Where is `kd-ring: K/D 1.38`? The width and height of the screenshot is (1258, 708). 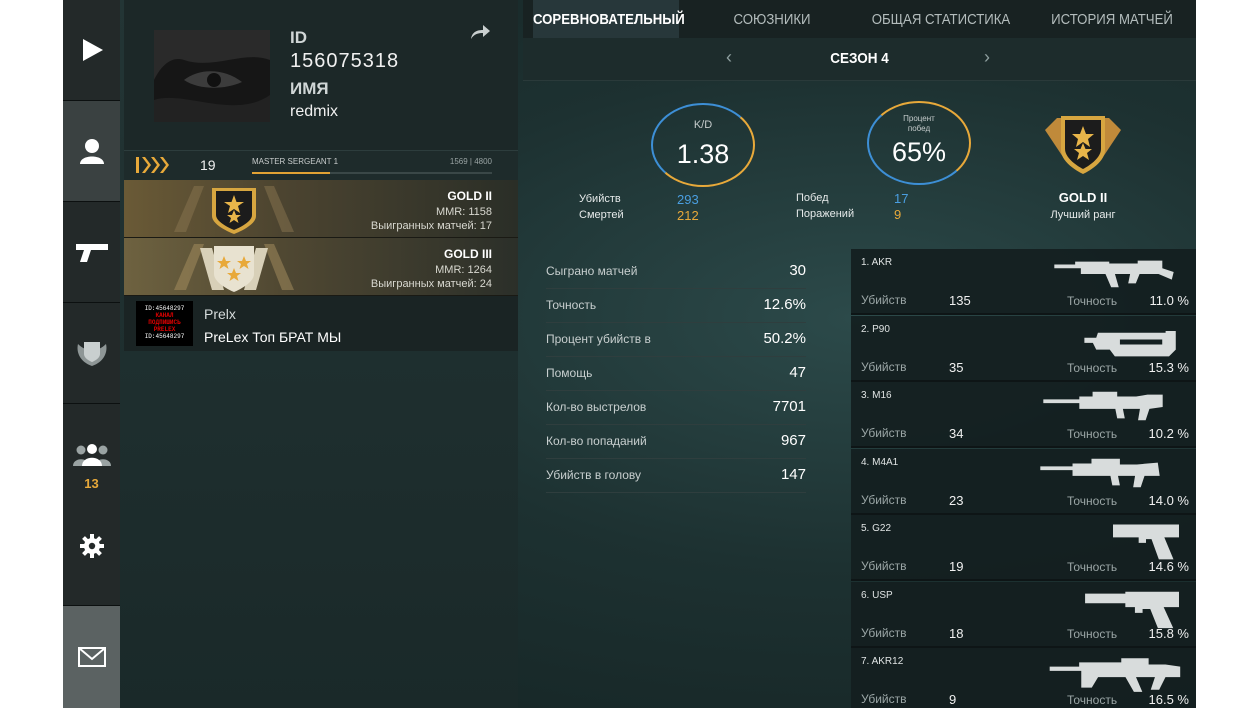 kd-ring: K/D 1.38 is located at coordinates (703, 145).